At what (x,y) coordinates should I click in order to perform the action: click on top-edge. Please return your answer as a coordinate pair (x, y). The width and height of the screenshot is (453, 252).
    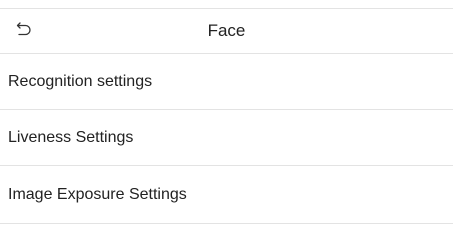
    Looking at the image, I should click on (226, 4).